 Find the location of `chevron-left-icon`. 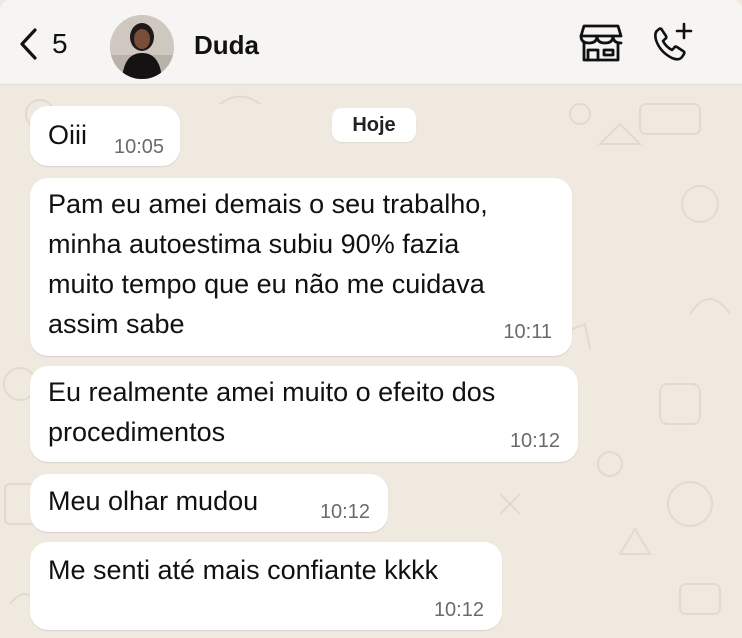

chevron-left-icon is located at coordinates (28, 44).